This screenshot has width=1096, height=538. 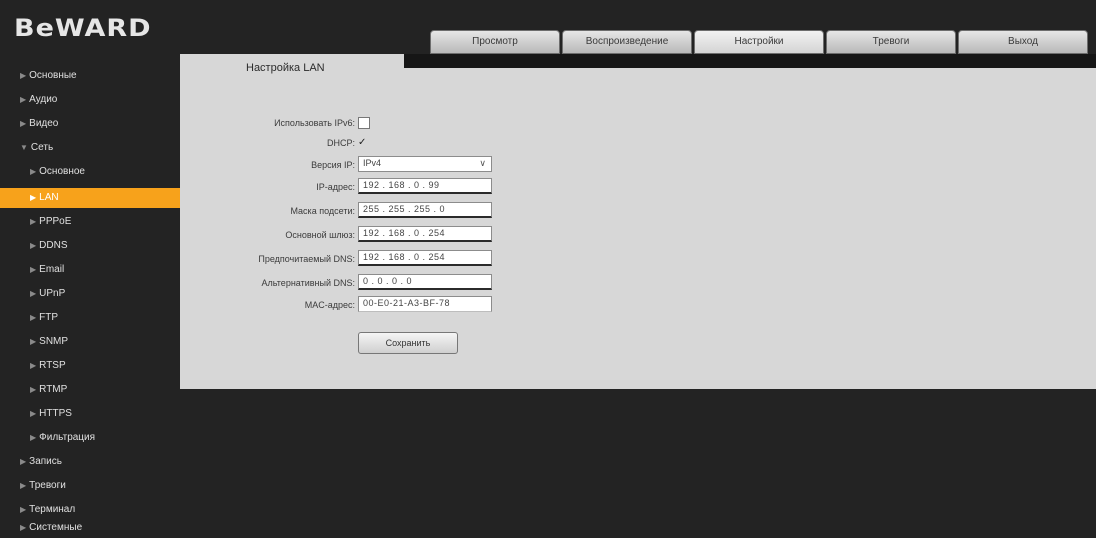 What do you see at coordinates (425, 186) in the screenshot?
I see `ip-address-field: 192 . 168 . 0 . 99` at bounding box center [425, 186].